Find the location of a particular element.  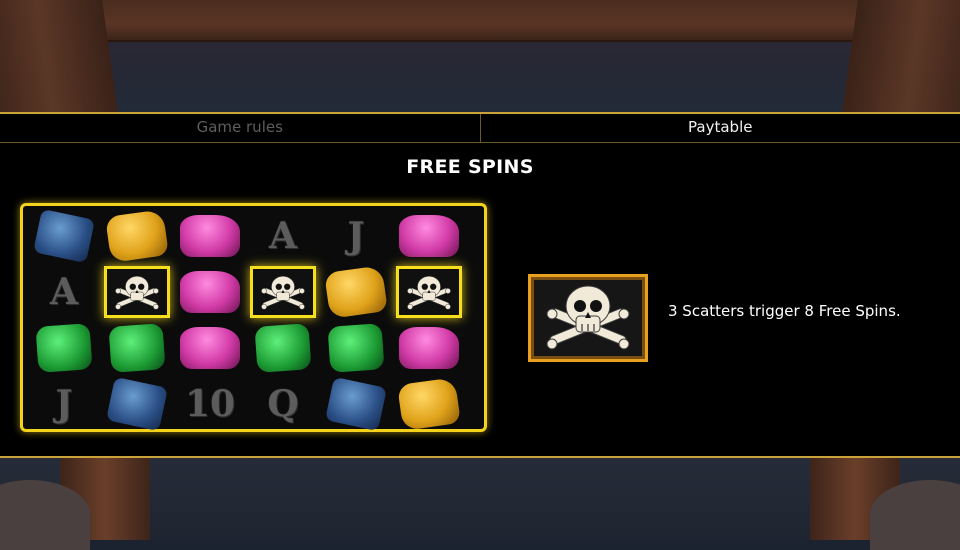

background-bottom is located at coordinates (480, 499).